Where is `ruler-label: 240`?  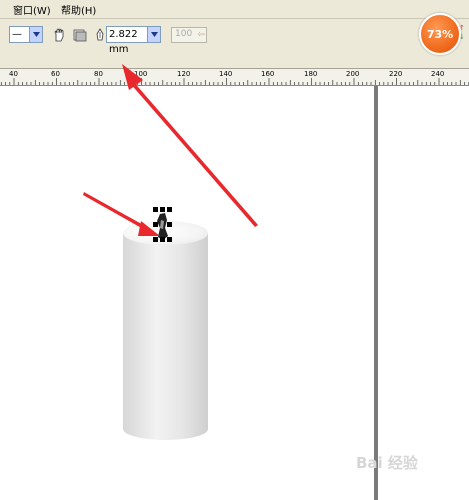
ruler-label: 240 is located at coordinates (438, 74).